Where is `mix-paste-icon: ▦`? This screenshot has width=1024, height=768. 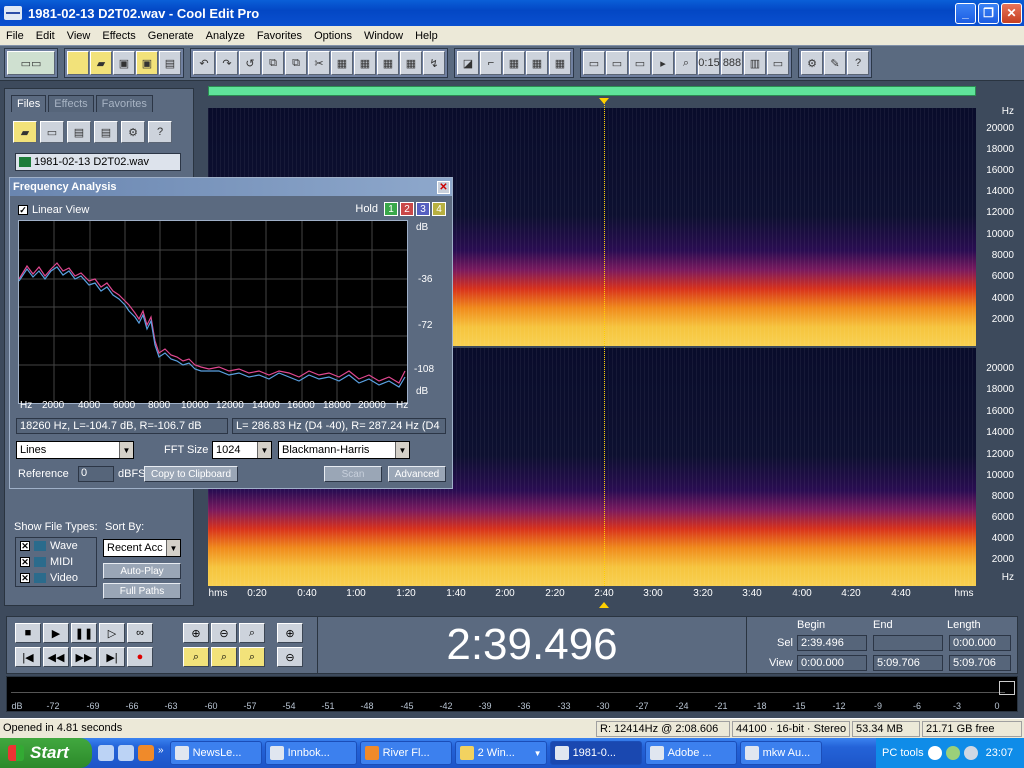 mix-paste-icon: ▦ is located at coordinates (388, 63).